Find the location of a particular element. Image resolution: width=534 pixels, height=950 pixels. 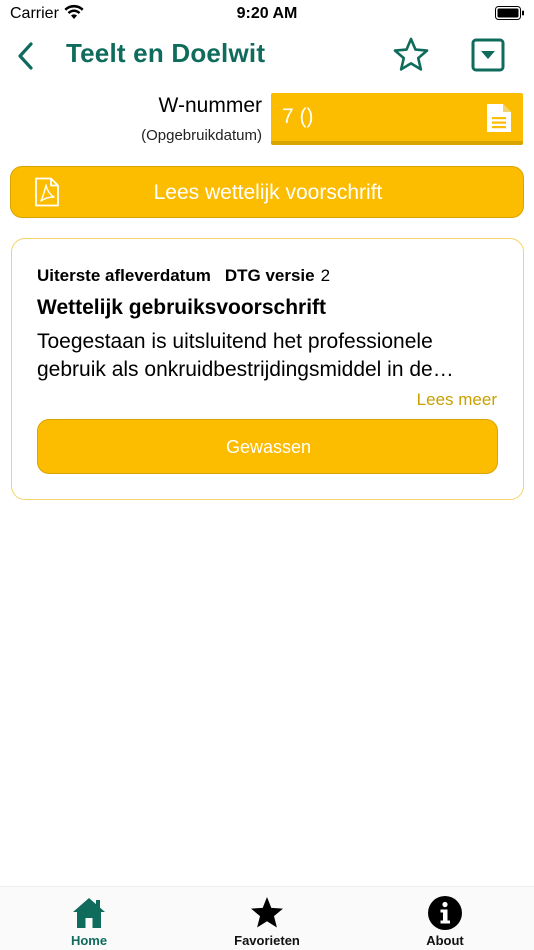

status-time: 9:20 AM is located at coordinates (267, 13).